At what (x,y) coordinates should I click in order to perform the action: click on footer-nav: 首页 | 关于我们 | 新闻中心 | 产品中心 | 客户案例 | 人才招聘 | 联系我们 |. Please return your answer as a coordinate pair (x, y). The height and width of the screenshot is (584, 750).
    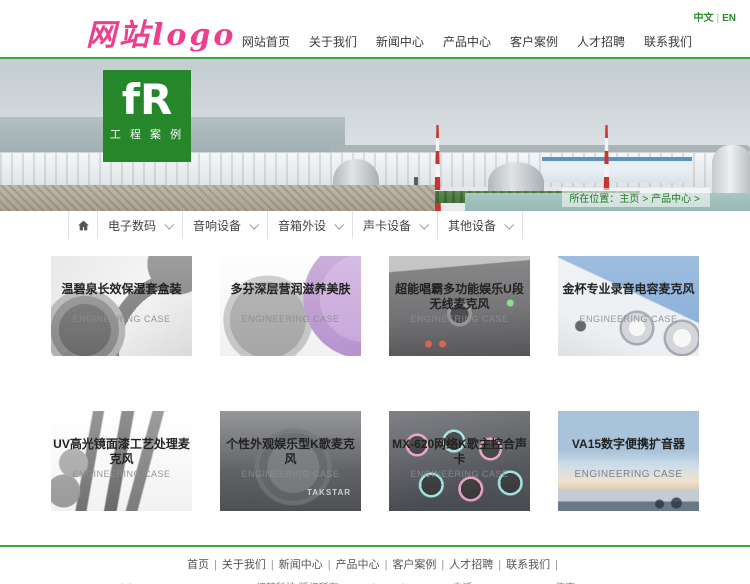
    Looking at the image, I should click on (375, 564).